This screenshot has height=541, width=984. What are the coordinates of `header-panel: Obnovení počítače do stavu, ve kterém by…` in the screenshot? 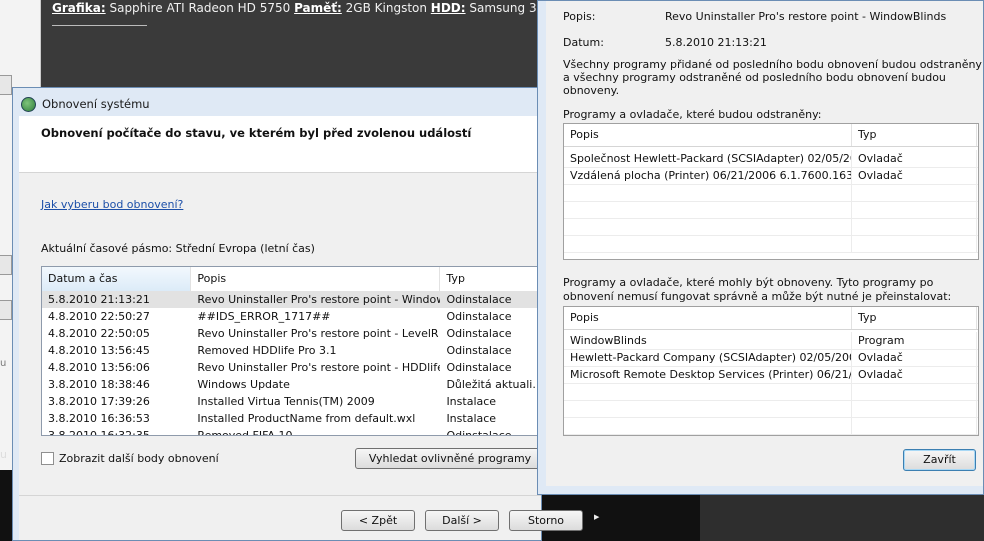 It's located at (280, 144).